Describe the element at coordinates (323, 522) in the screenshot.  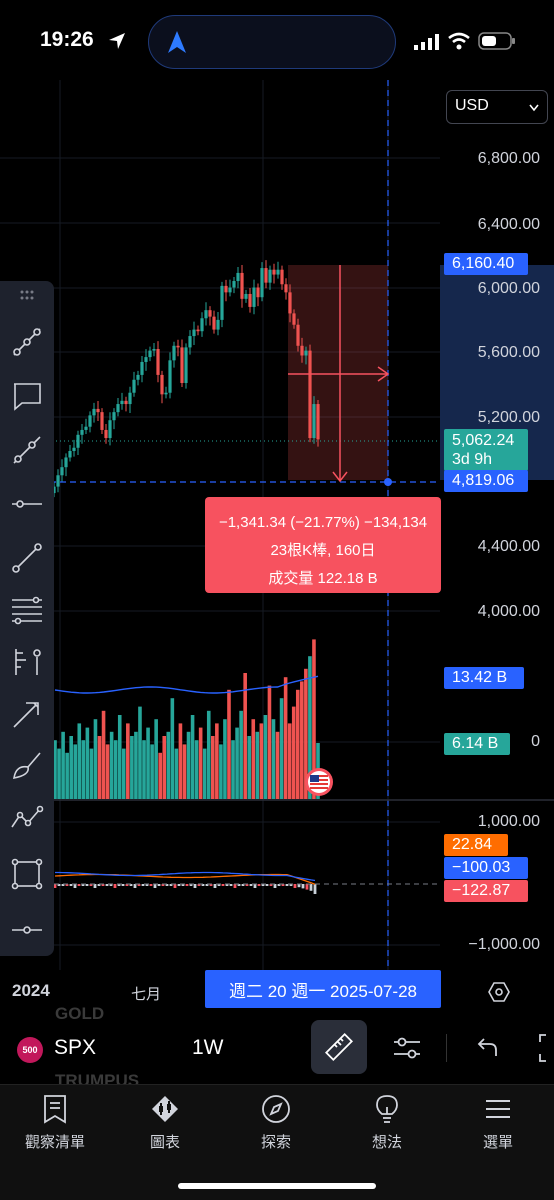
I see `measure-change: −1,341.34 (−21.77%) −134,134` at that location.